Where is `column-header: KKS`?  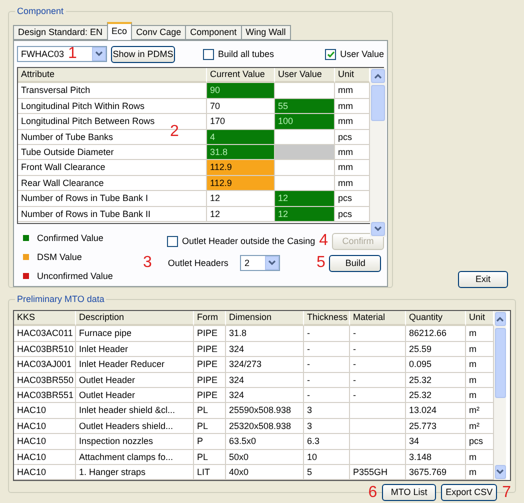 column-header: KKS is located at coordinates (45, 318).